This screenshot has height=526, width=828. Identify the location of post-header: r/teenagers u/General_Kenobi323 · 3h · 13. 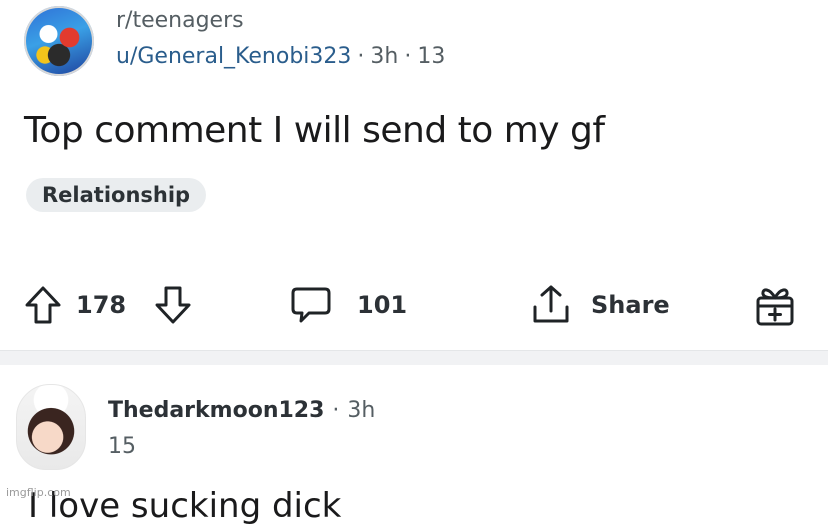
(414, 41).